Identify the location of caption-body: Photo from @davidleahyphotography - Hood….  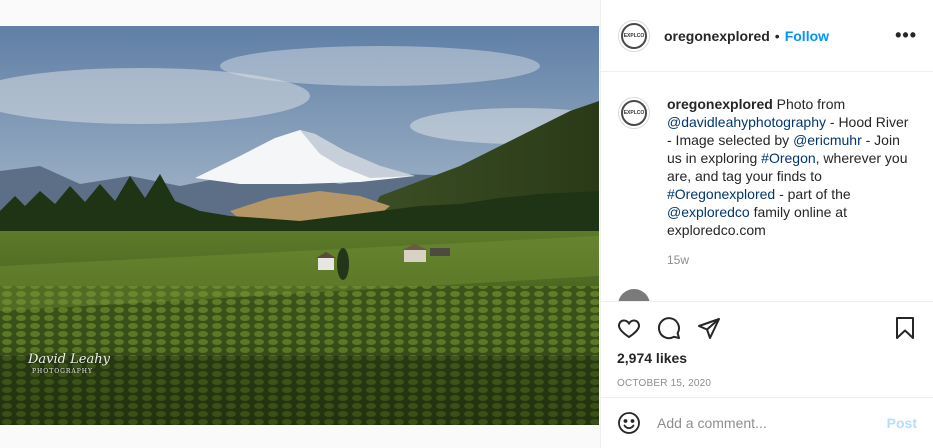
(787, 167).